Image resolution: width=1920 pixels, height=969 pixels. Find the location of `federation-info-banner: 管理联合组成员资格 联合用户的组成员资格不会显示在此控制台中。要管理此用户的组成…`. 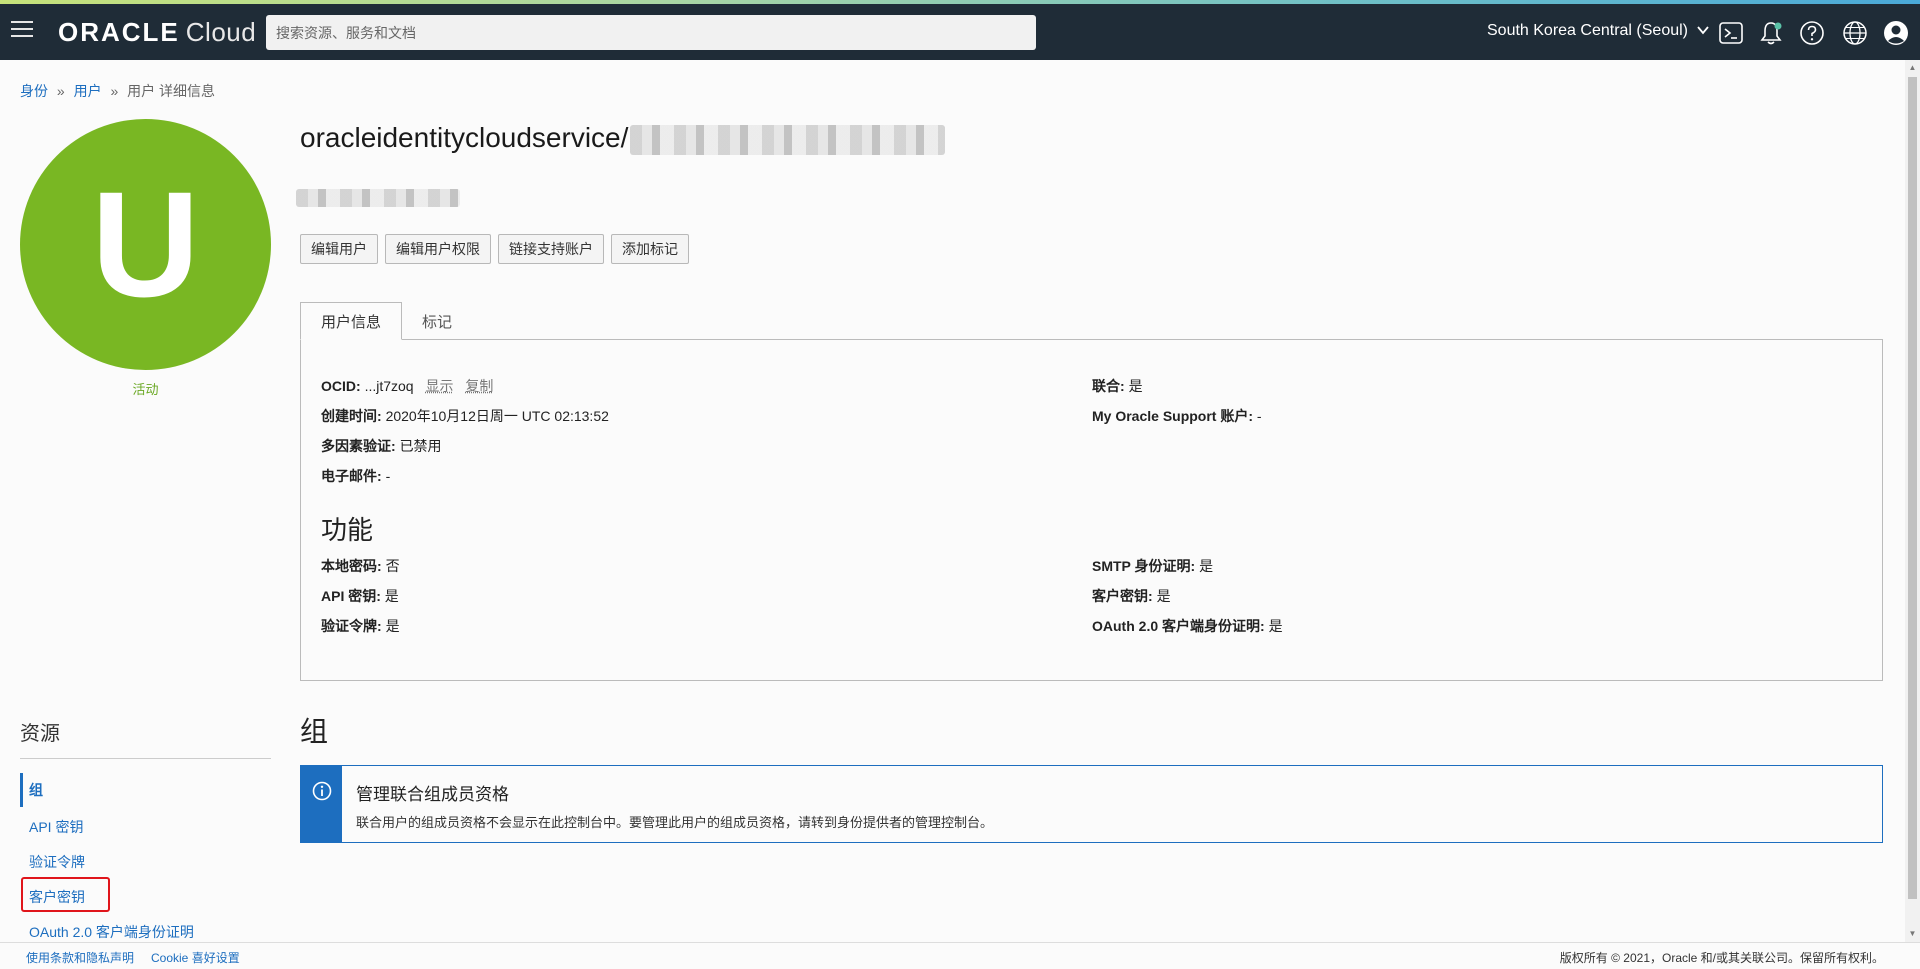

federation-info-banner: 管理联合组成员资格 联合用户的组成员资格不会显示在此控制台中。要管理此用户的组成… is located at coordinates (1091, 804).